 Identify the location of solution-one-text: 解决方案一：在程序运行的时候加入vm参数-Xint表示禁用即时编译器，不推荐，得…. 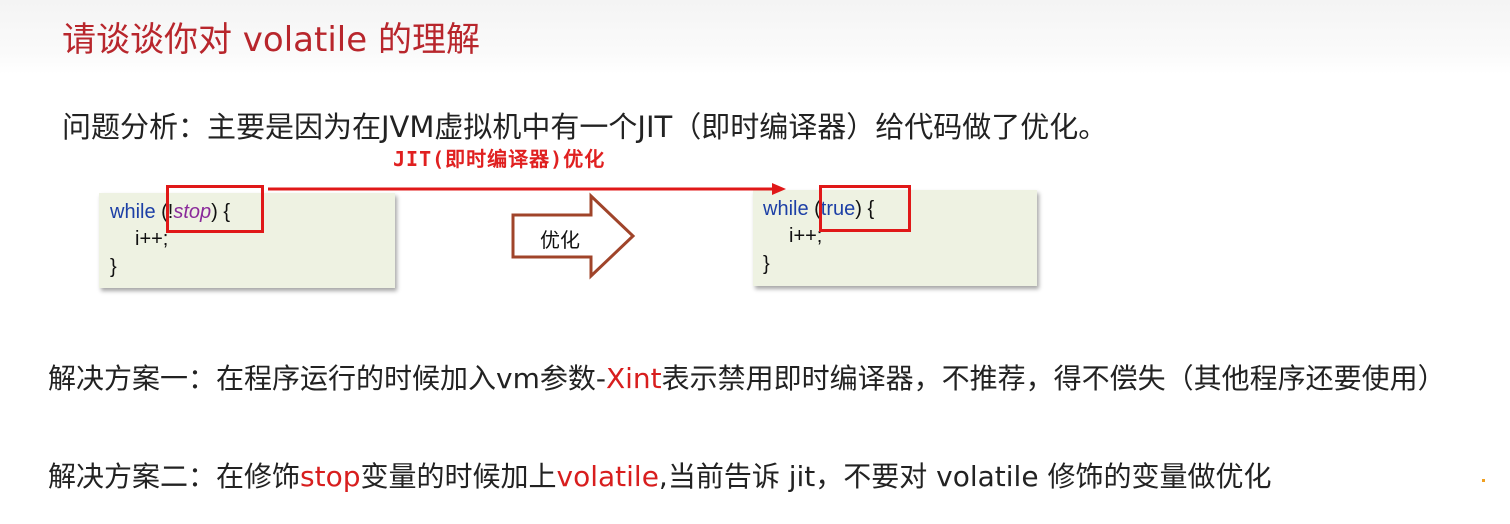
(747, 377).